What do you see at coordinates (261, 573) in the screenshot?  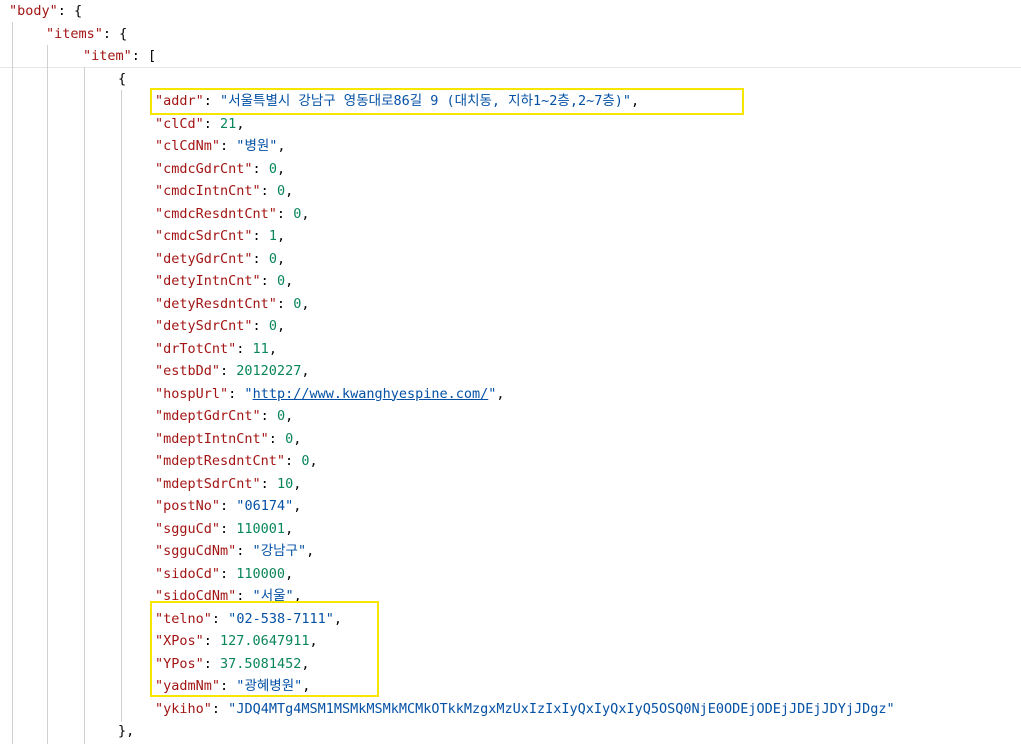 I see `json-value-number: 110000` at bounding box center [261, 573].